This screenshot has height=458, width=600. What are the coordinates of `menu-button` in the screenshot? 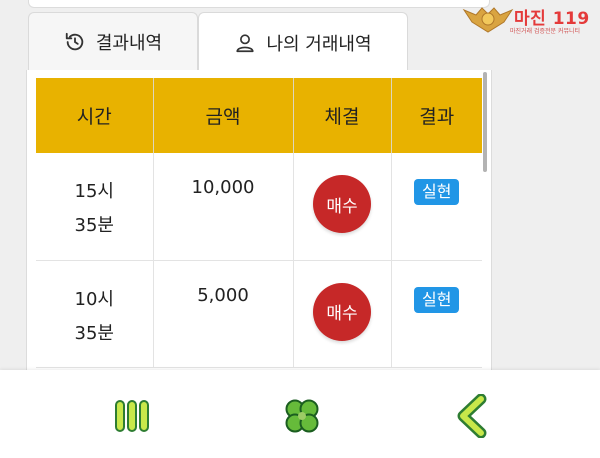 It's located at (132, 416).